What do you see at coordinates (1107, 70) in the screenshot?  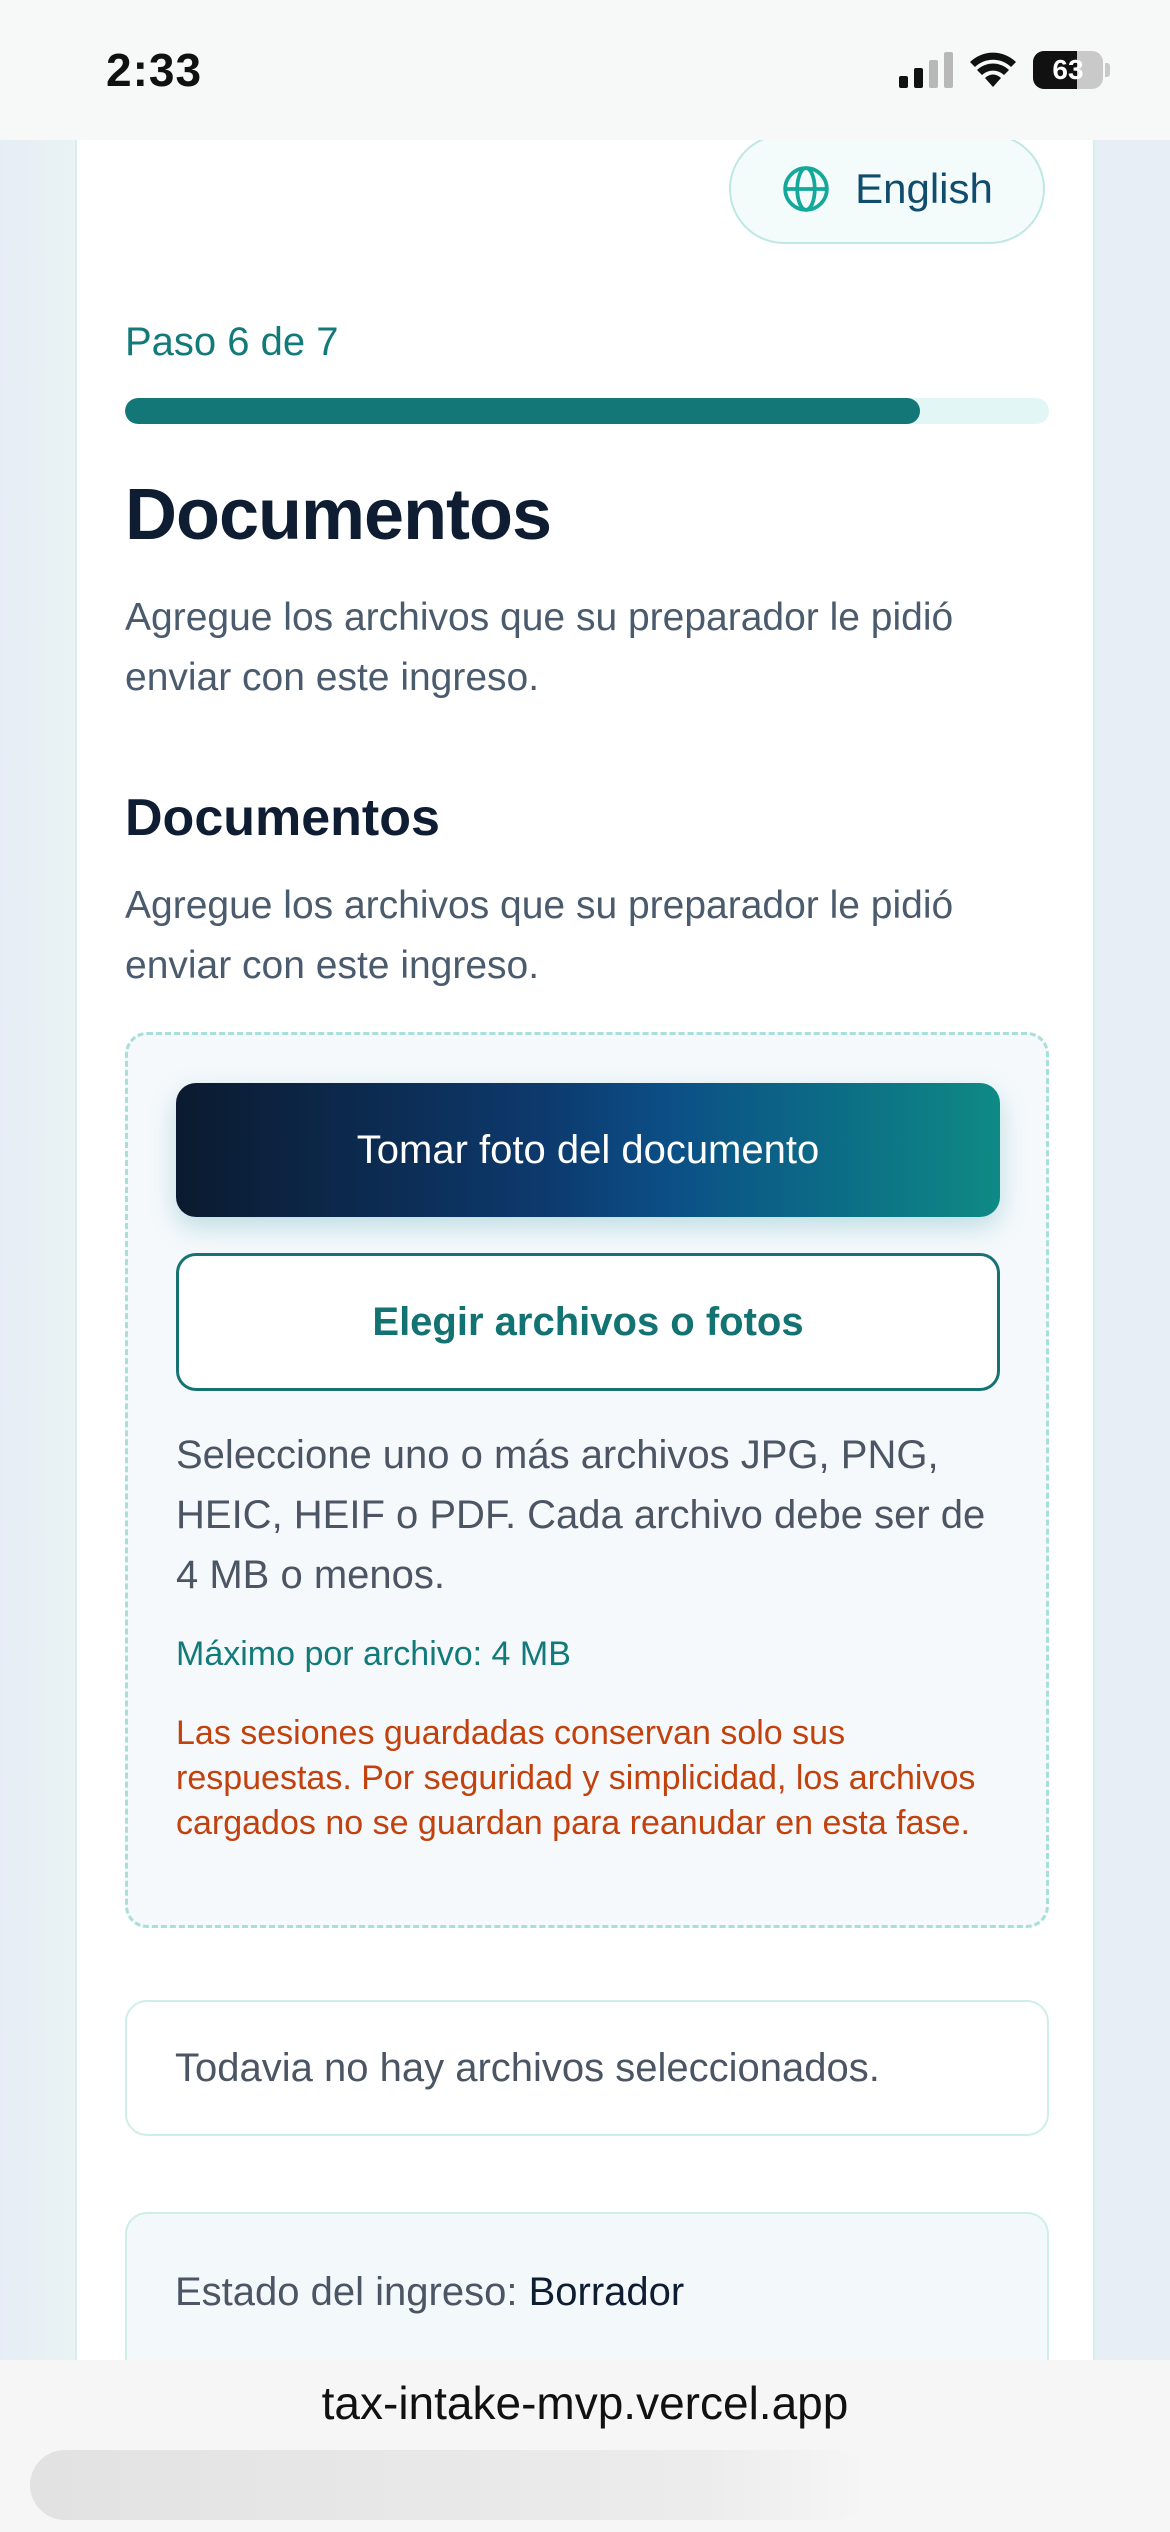 I see `battery-tip` at bounding box center [1107, 70].